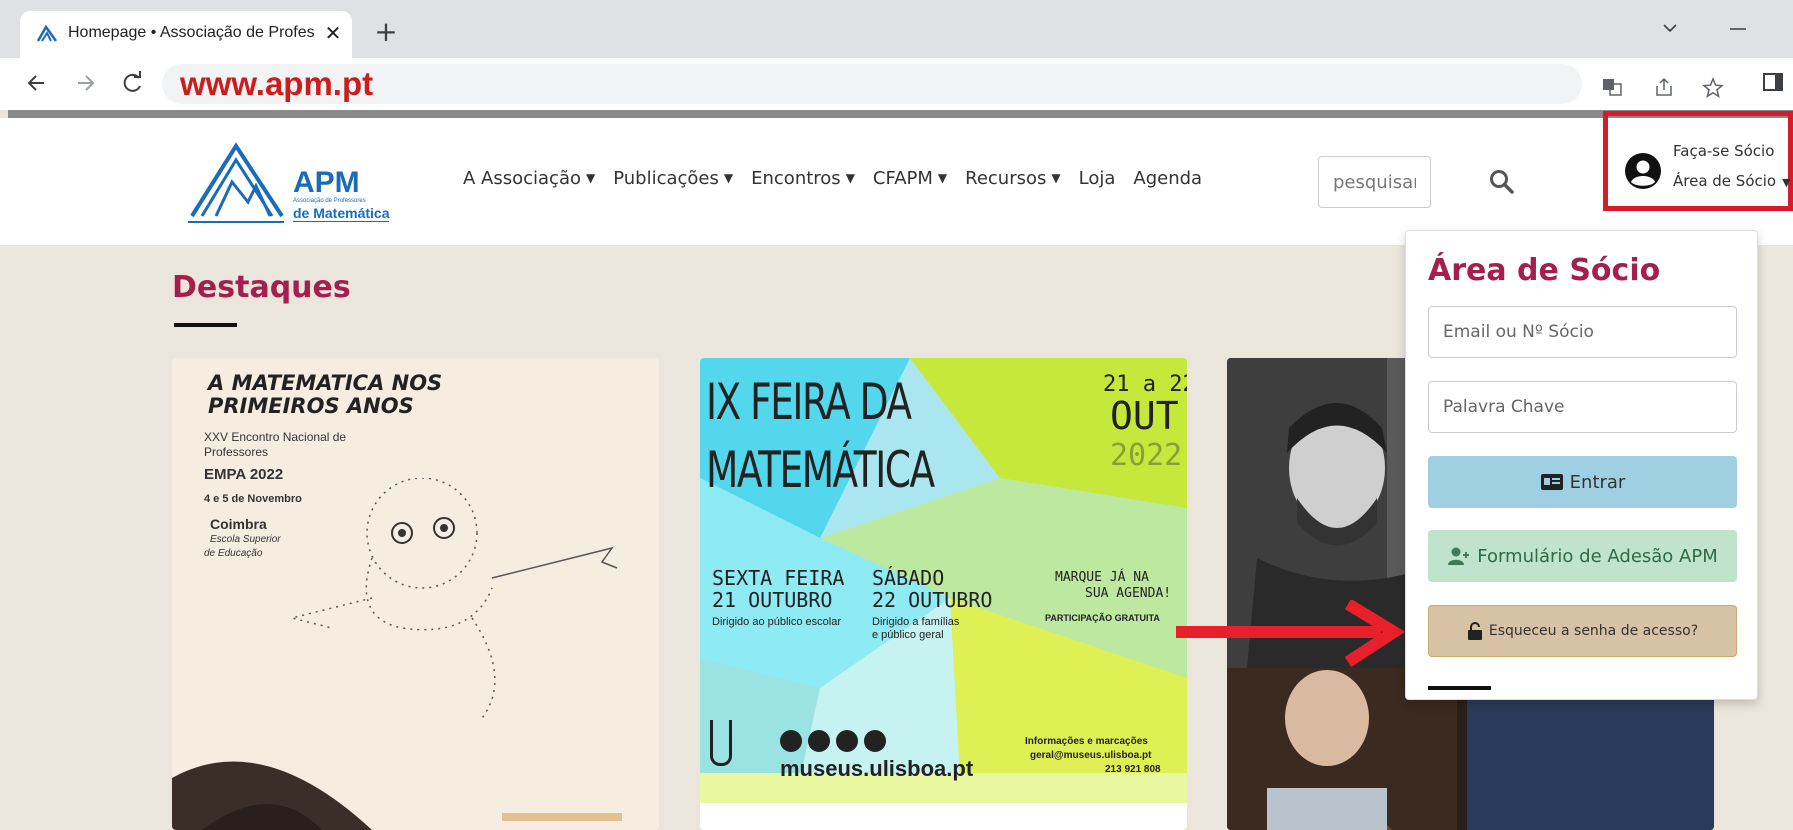 The height and width of the screenshot is (830, 1793). What do you see at coordinates (37, 83) in the screenshot?
I see `back-arrow-icon` at bounding box center [37, 83].